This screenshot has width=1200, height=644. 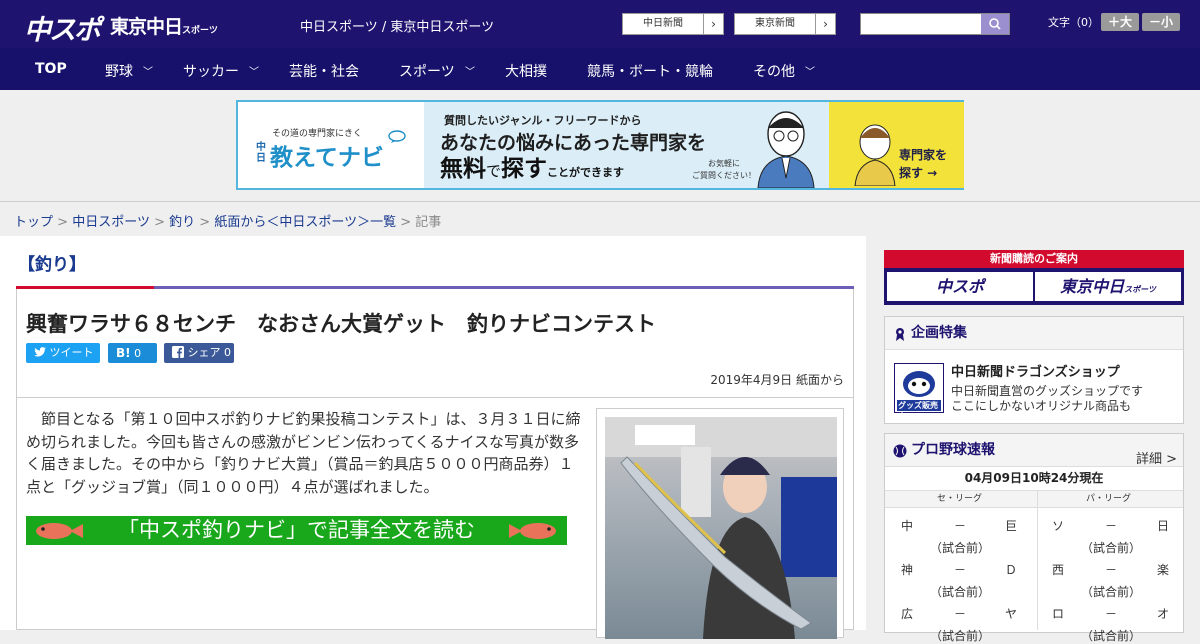 What do you see at coordinates (1041, 406) in the screenshot?
I see `shop-desc-line2: ここにしかないオリジナル商品も` at bounding box center [1041, 406].